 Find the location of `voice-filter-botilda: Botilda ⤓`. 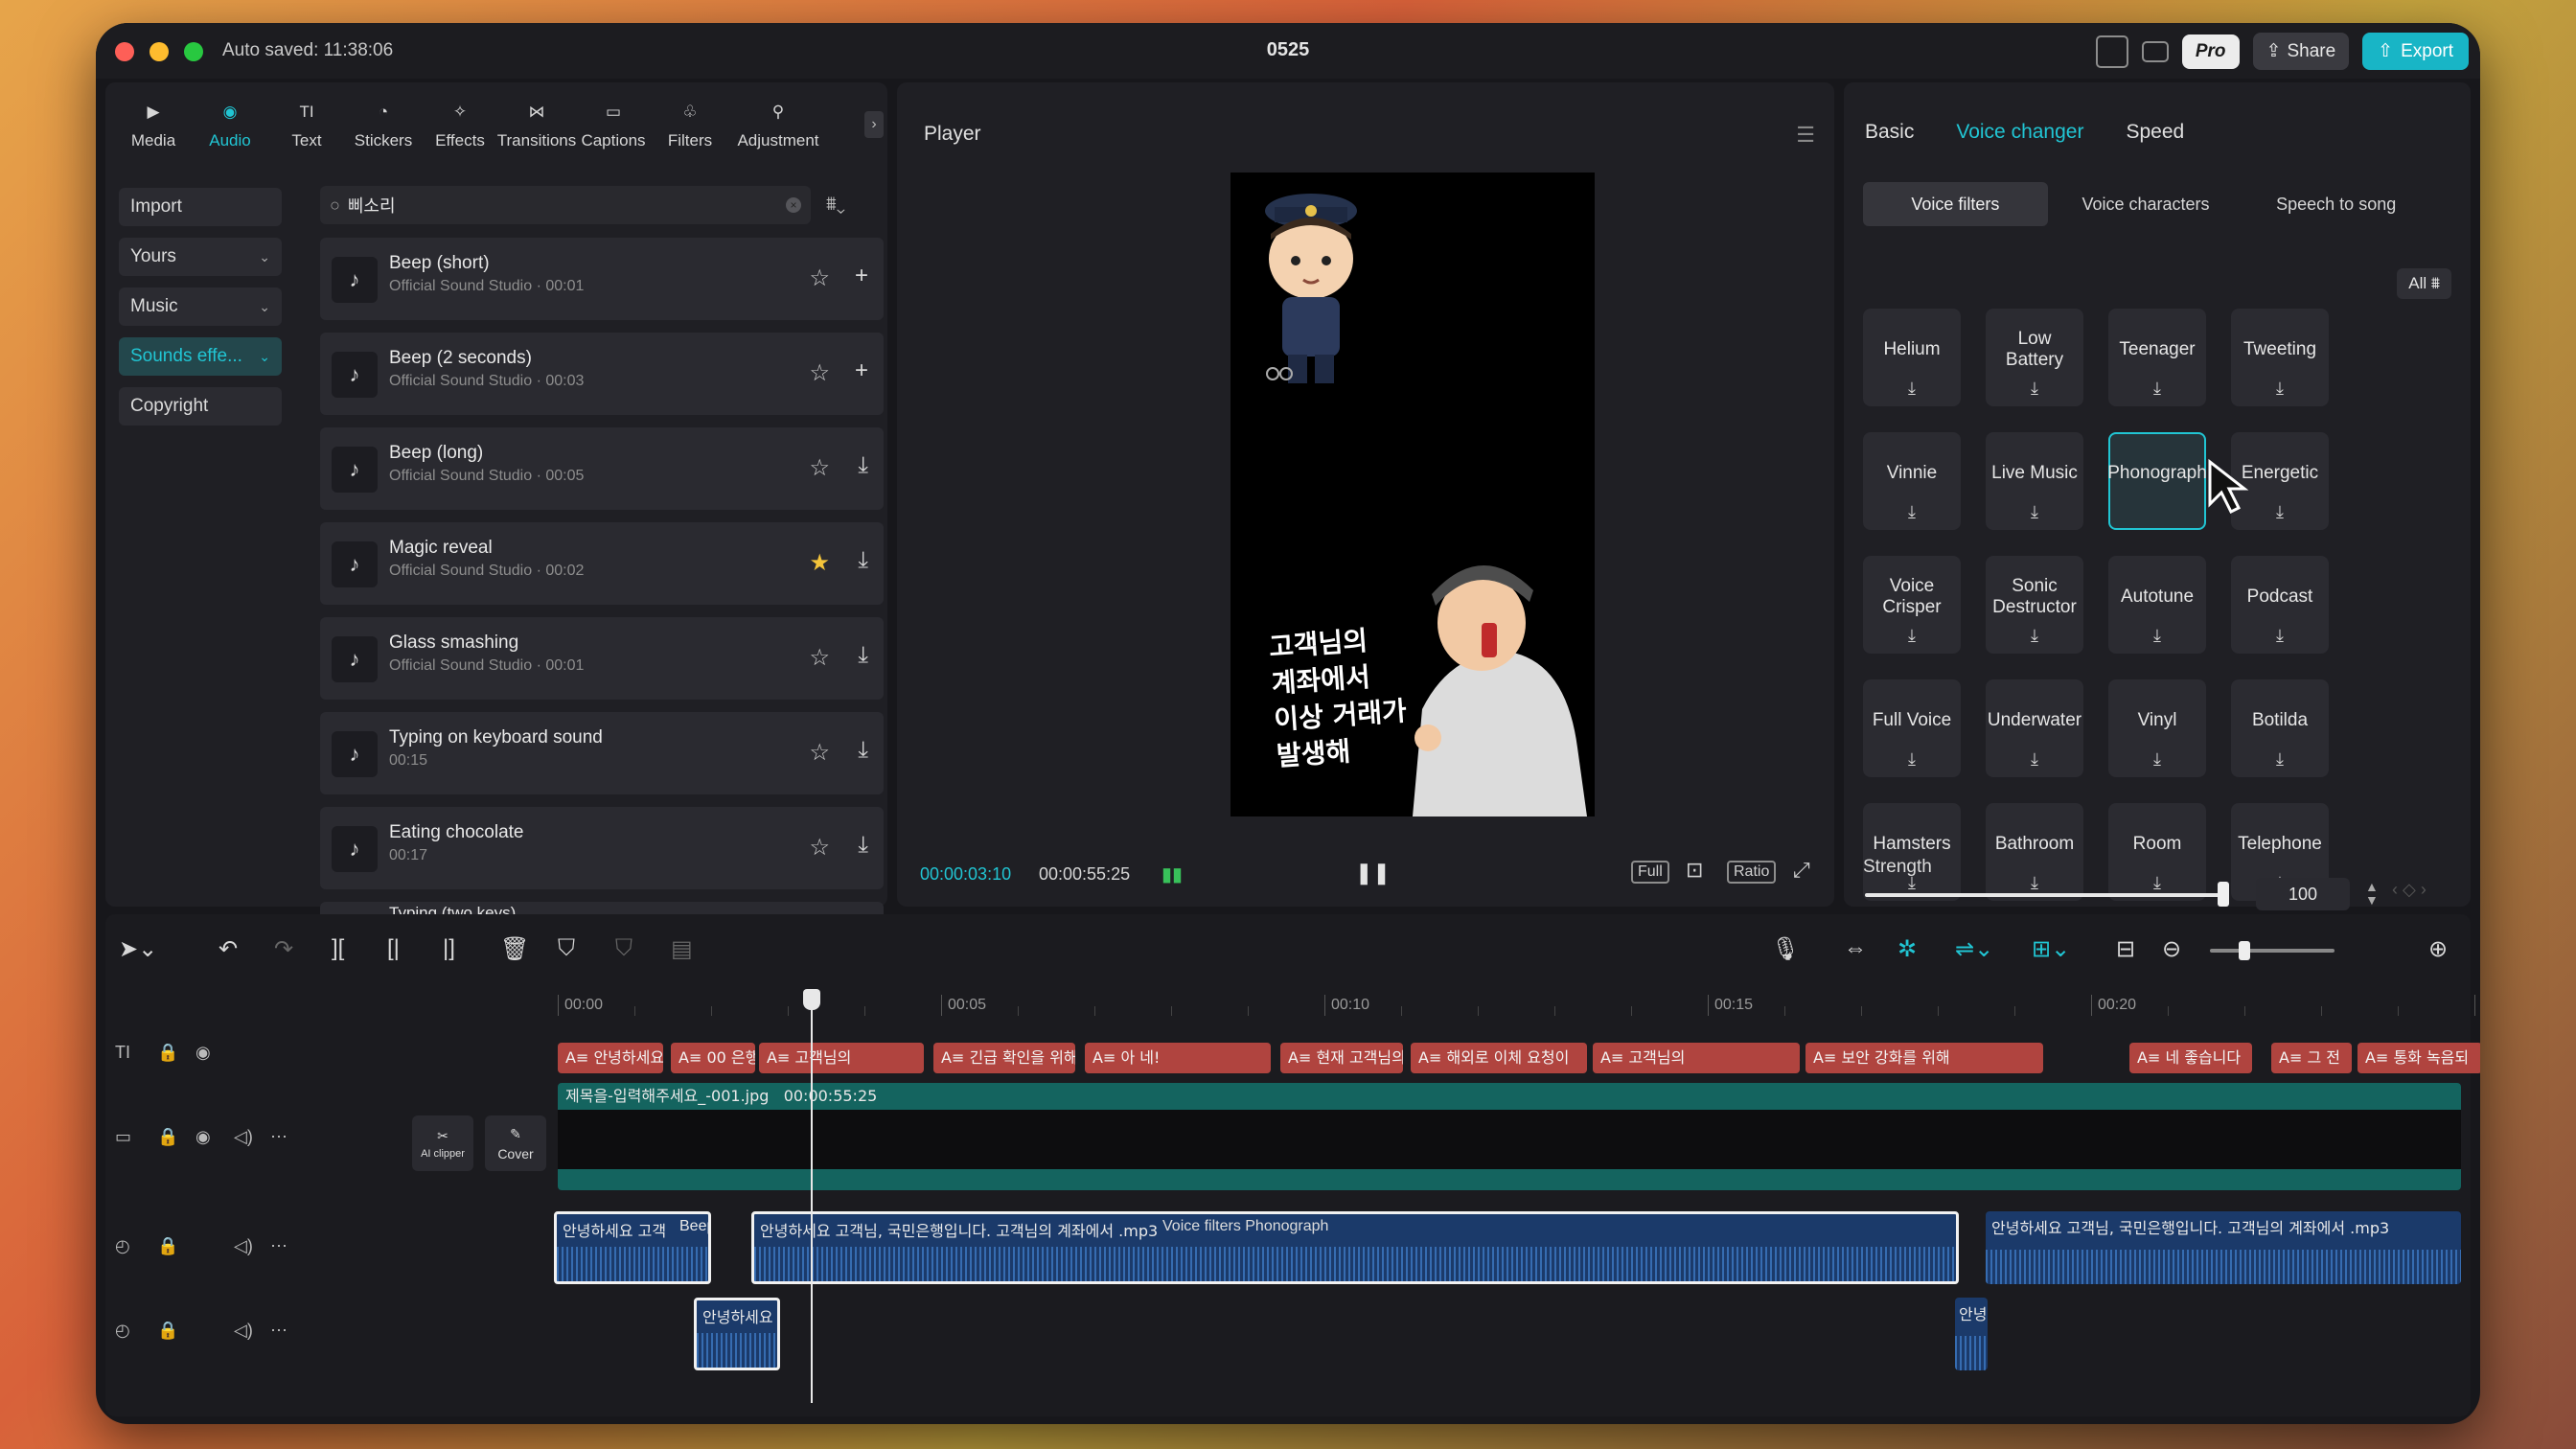

voice-filter-botilda: Botilda ⤓ is located at coordinates (2280, 728).